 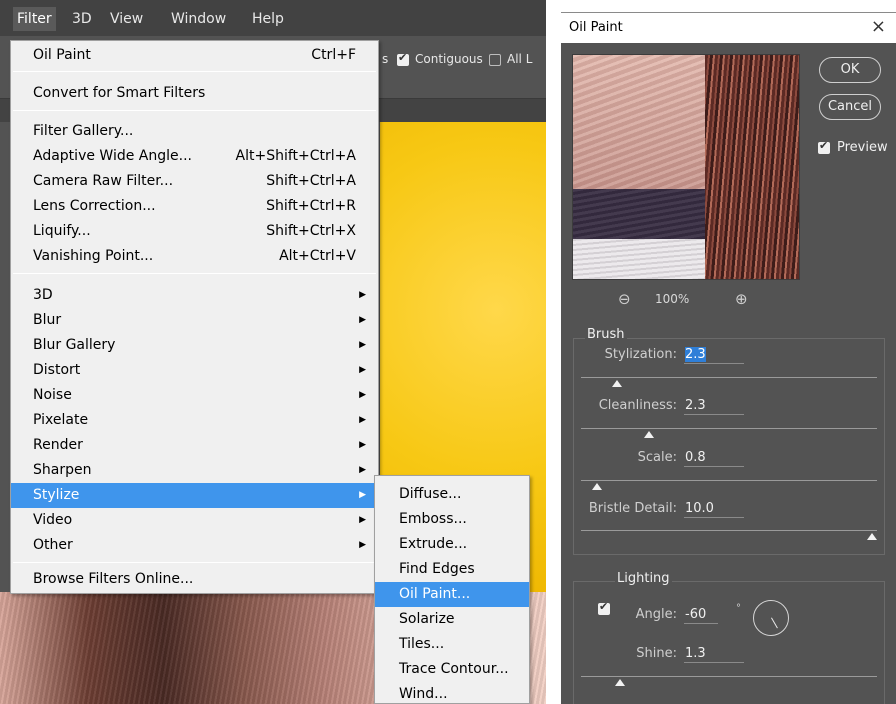 I want to click on cleanliness-label: Cleanliness:, so click(x=637, y=405).